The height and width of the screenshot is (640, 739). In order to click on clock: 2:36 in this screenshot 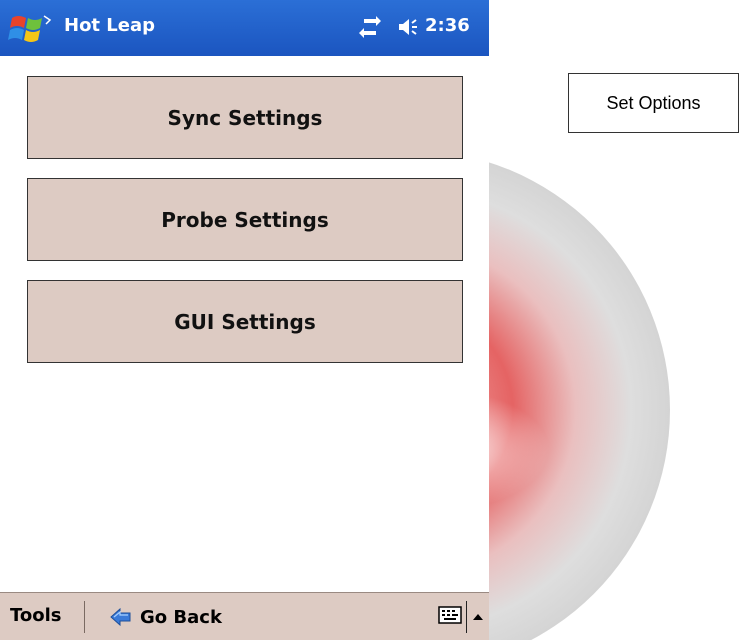, I will do `click(447, 25)`.